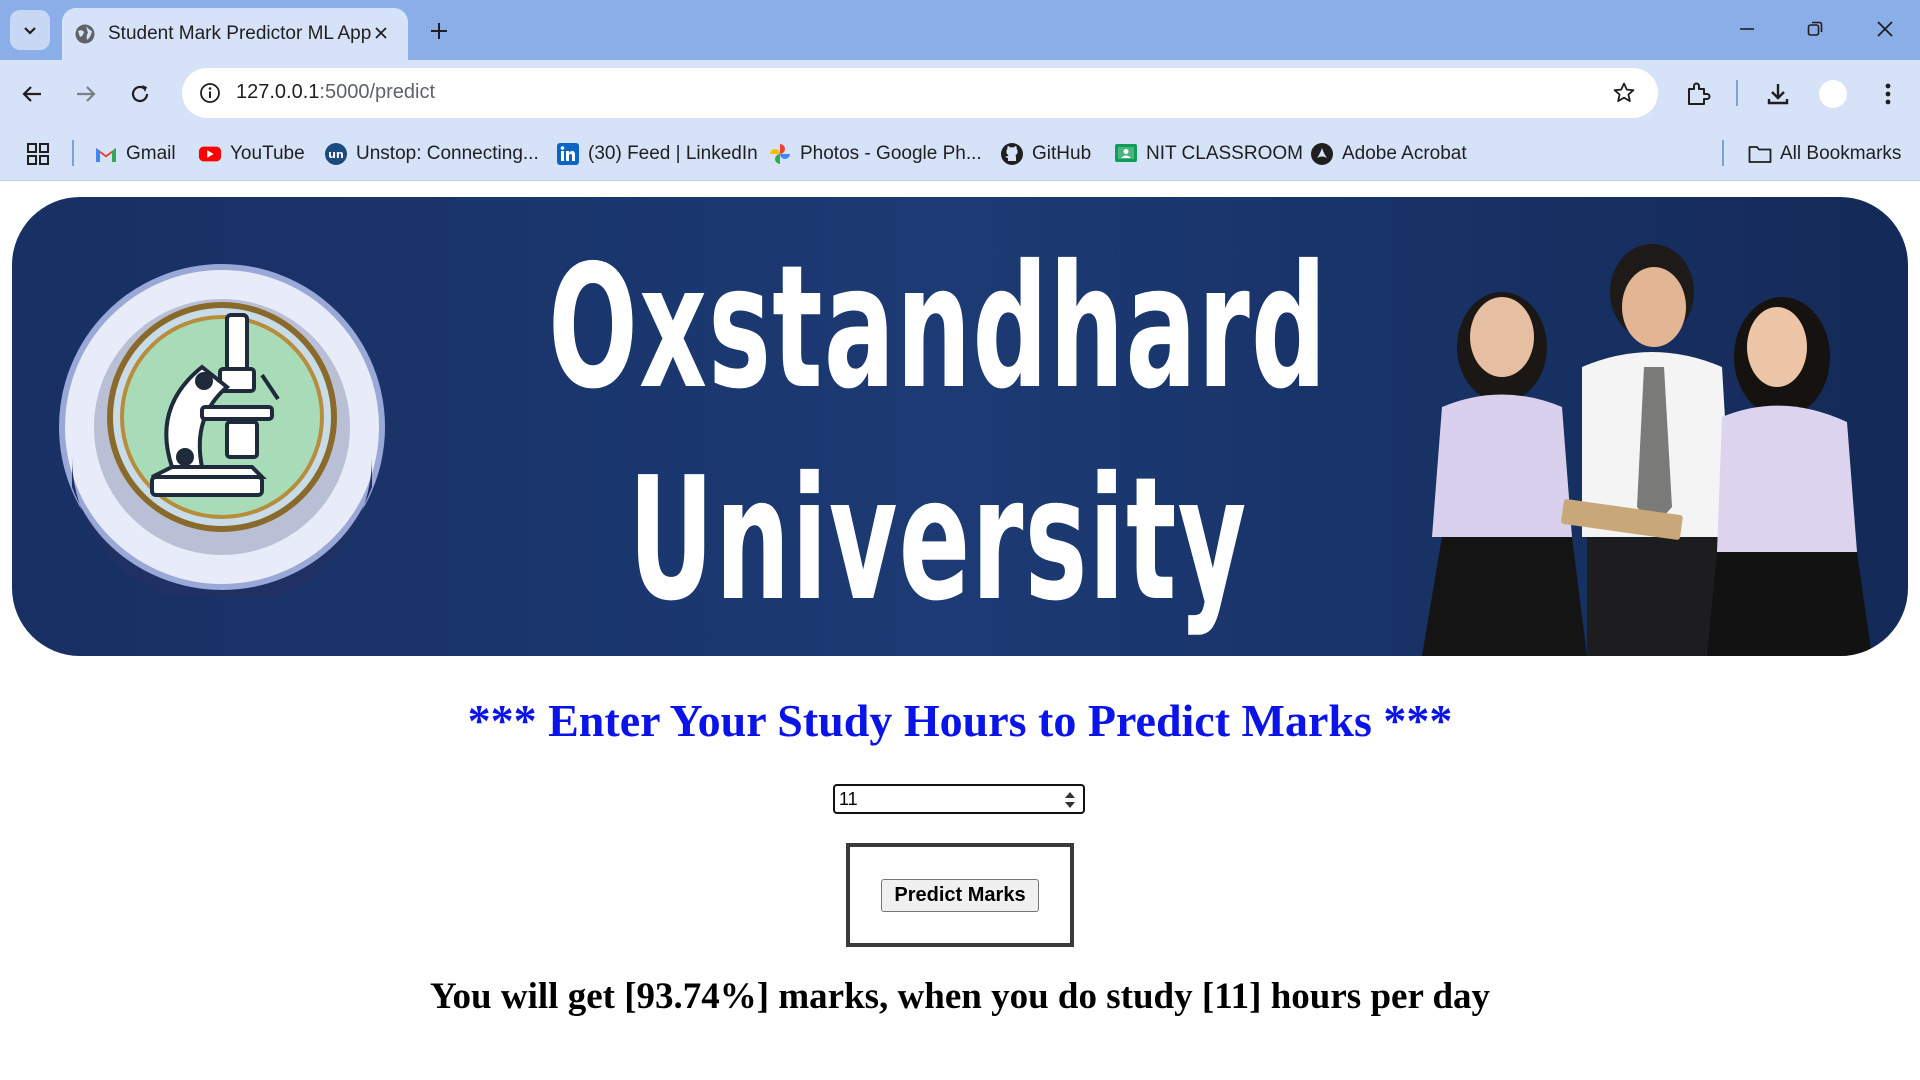 The image size is (1920, 1080). I want to click on site-info-icon, so click(210, 93).